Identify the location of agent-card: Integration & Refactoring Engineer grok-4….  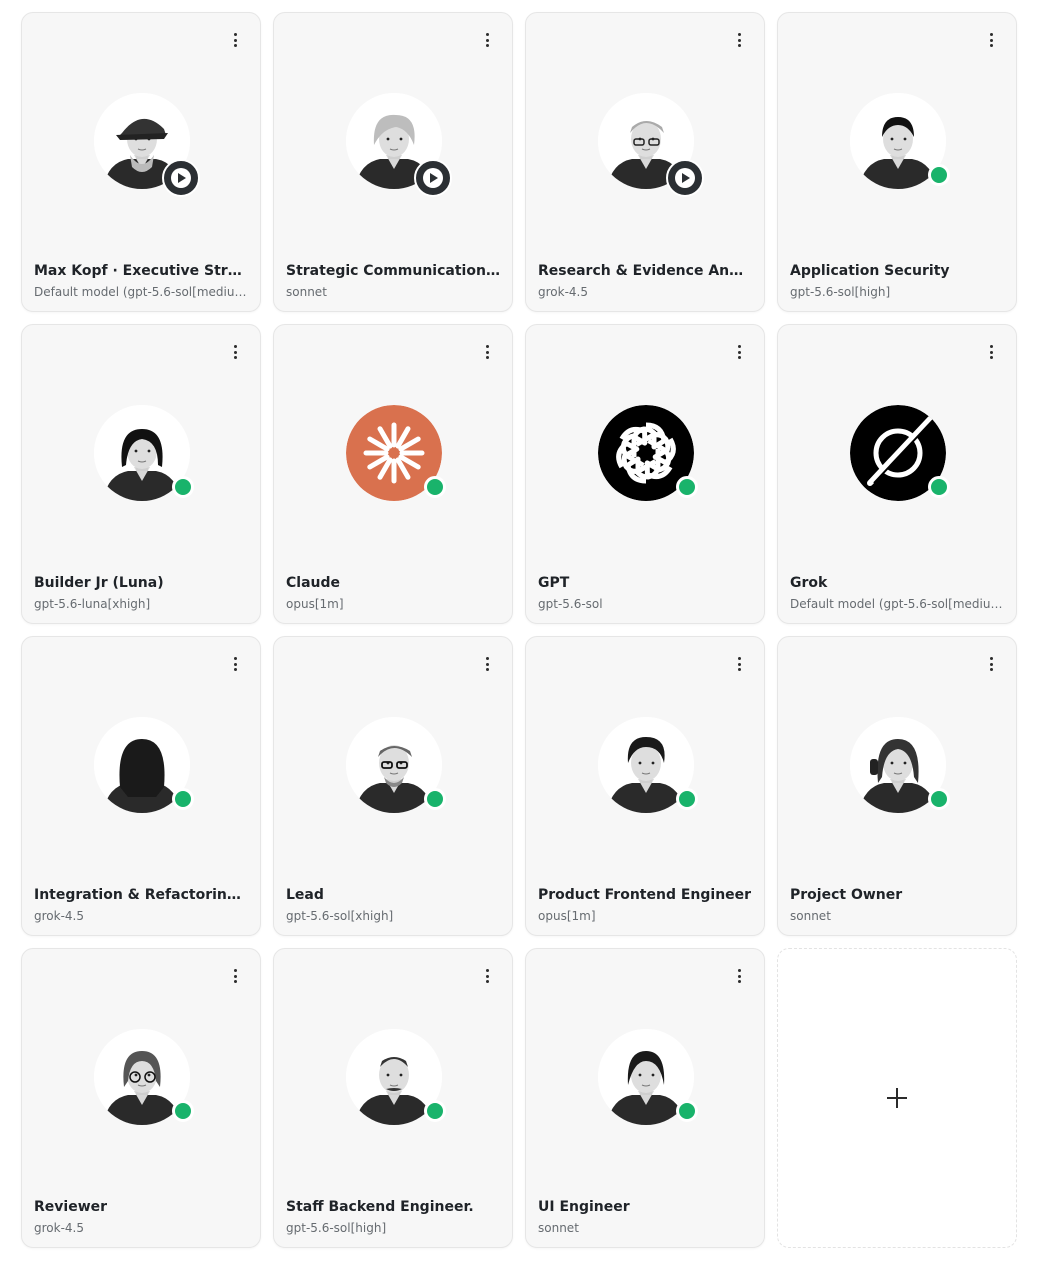
(141, 786).